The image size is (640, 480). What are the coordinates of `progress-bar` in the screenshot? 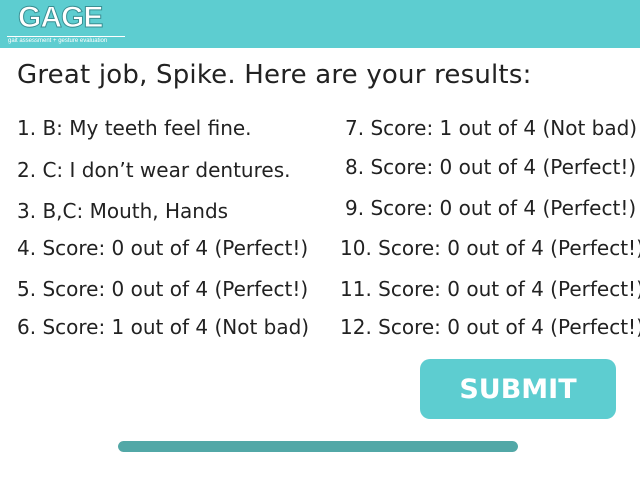 It's located at (318, 446).